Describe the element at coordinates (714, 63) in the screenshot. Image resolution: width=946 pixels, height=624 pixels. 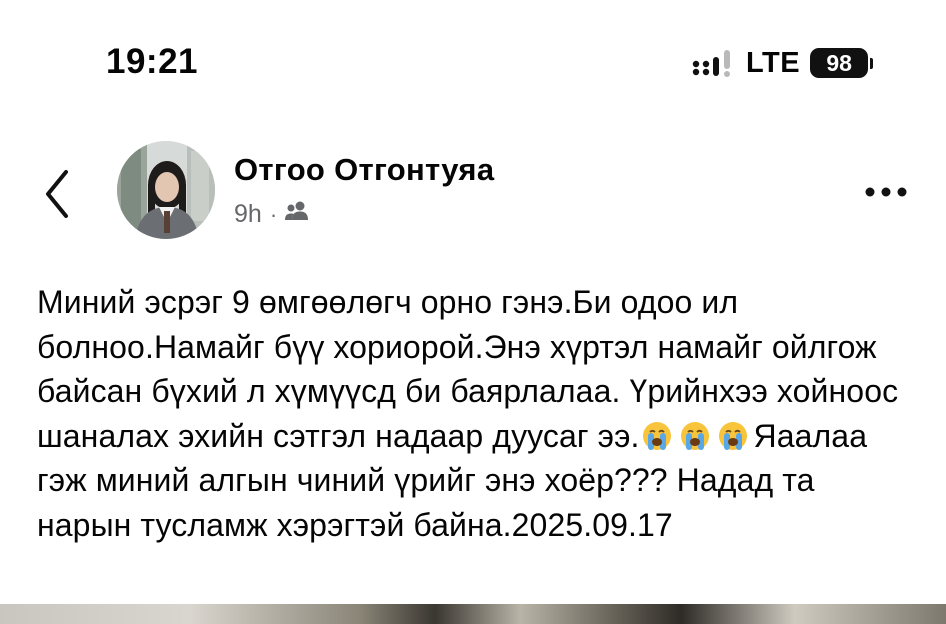
I see `signal-strength-icon` at that location.